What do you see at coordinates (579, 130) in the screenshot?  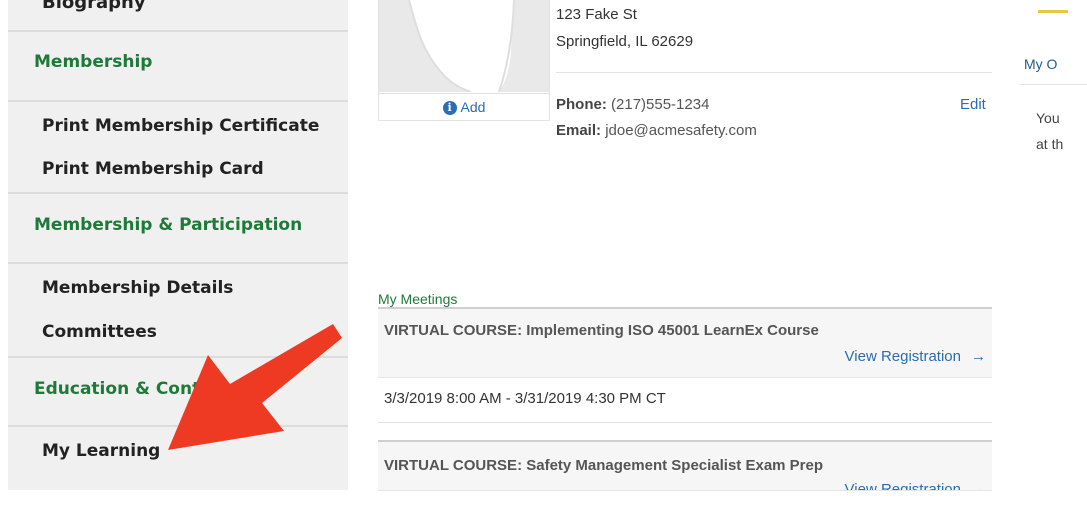 I see `email-label: Email:` at bounding box center [579, 130].